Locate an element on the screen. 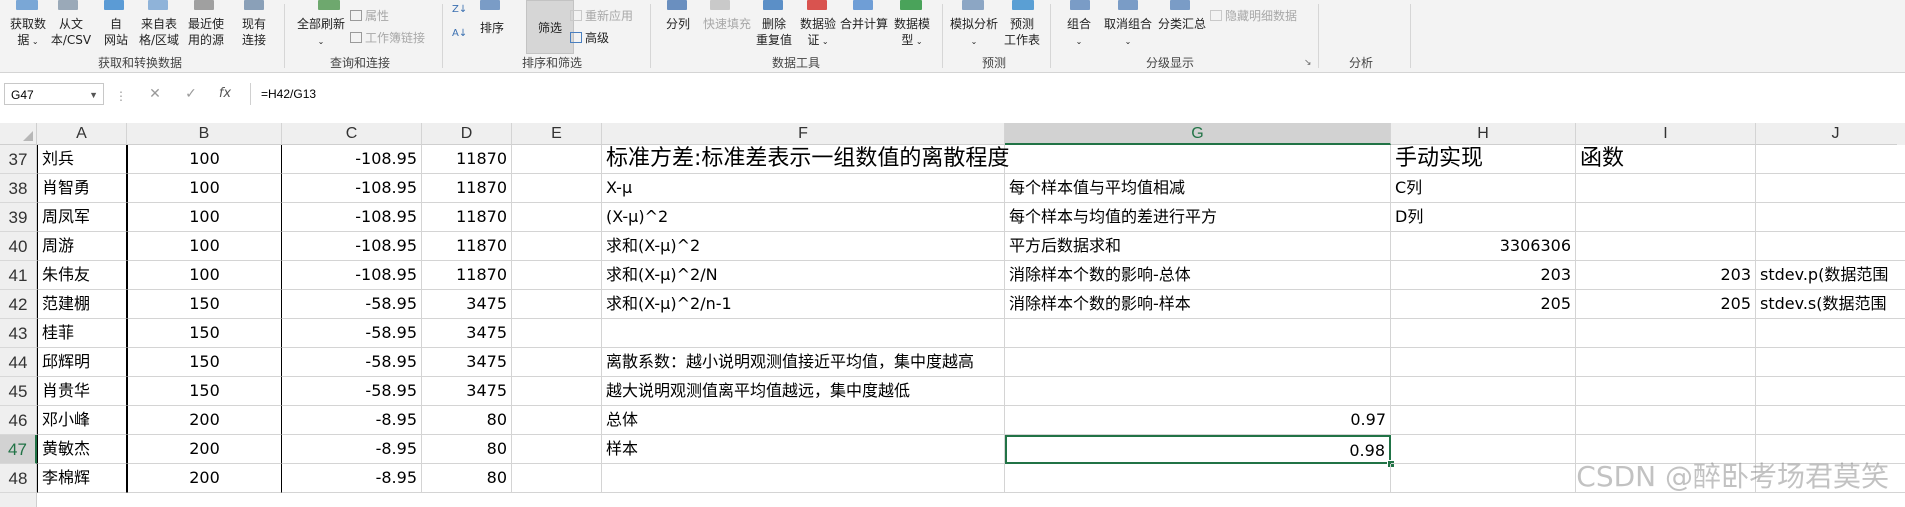 The image size is (1905, 507). cell-c41: -108.95 is located at coordinates (352, 275).